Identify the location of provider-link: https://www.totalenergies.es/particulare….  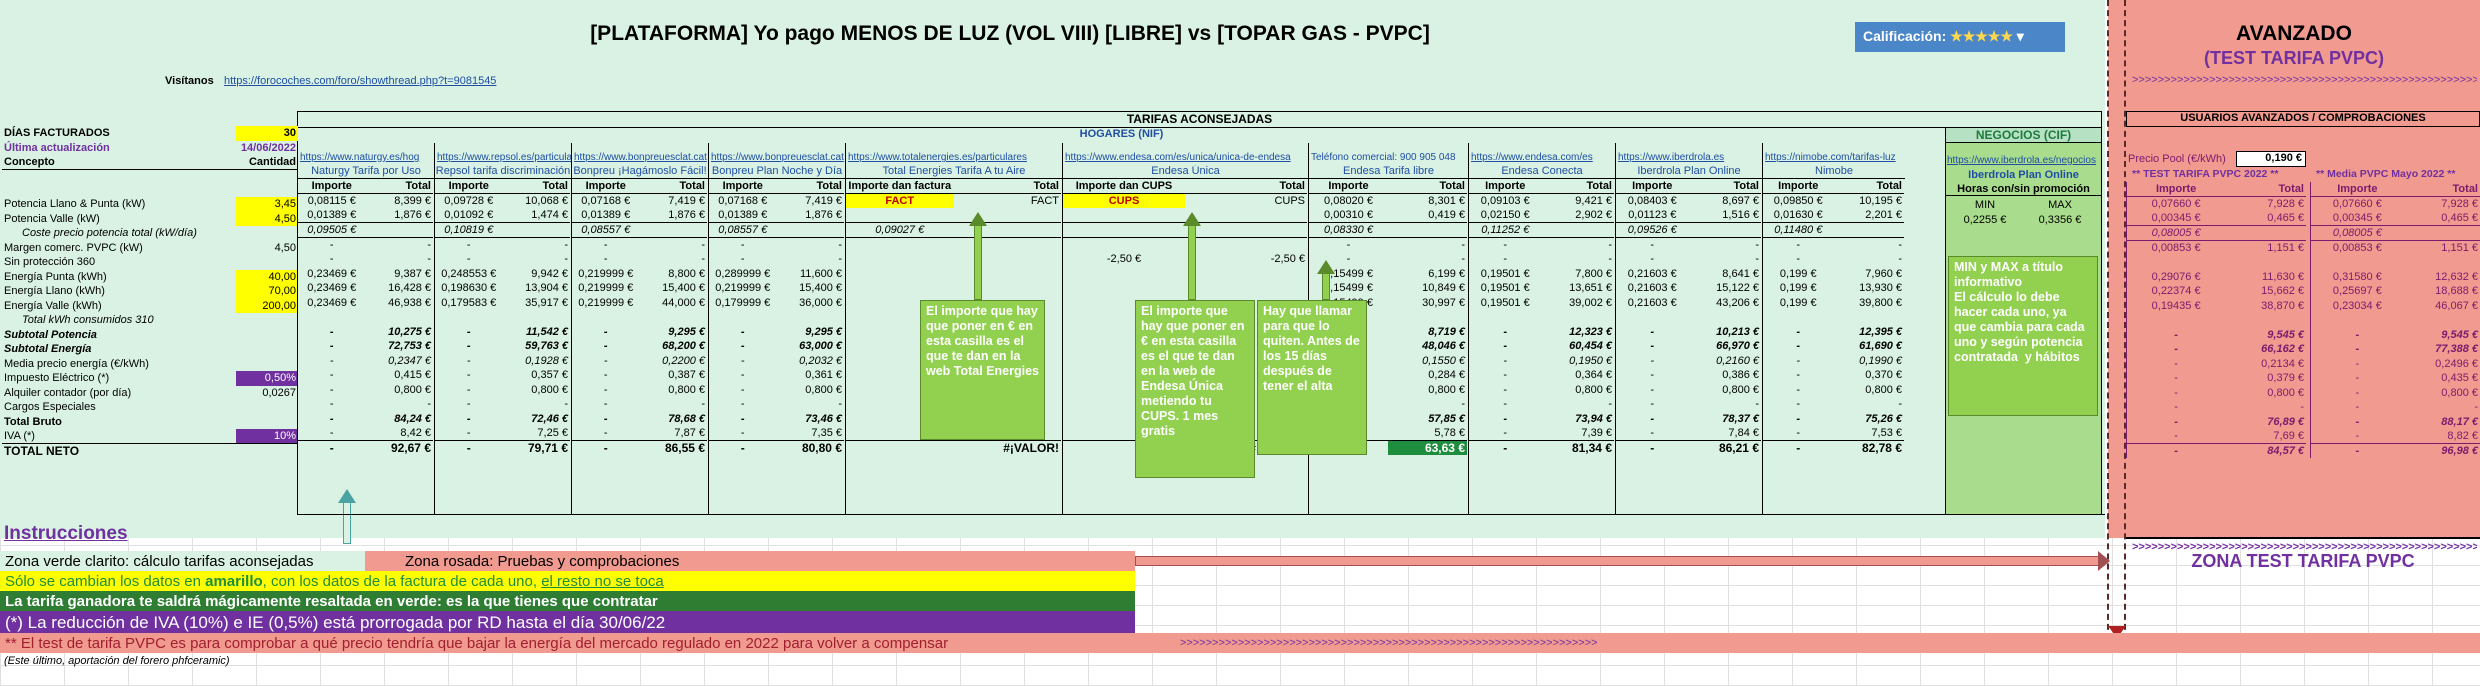
(954, 158).